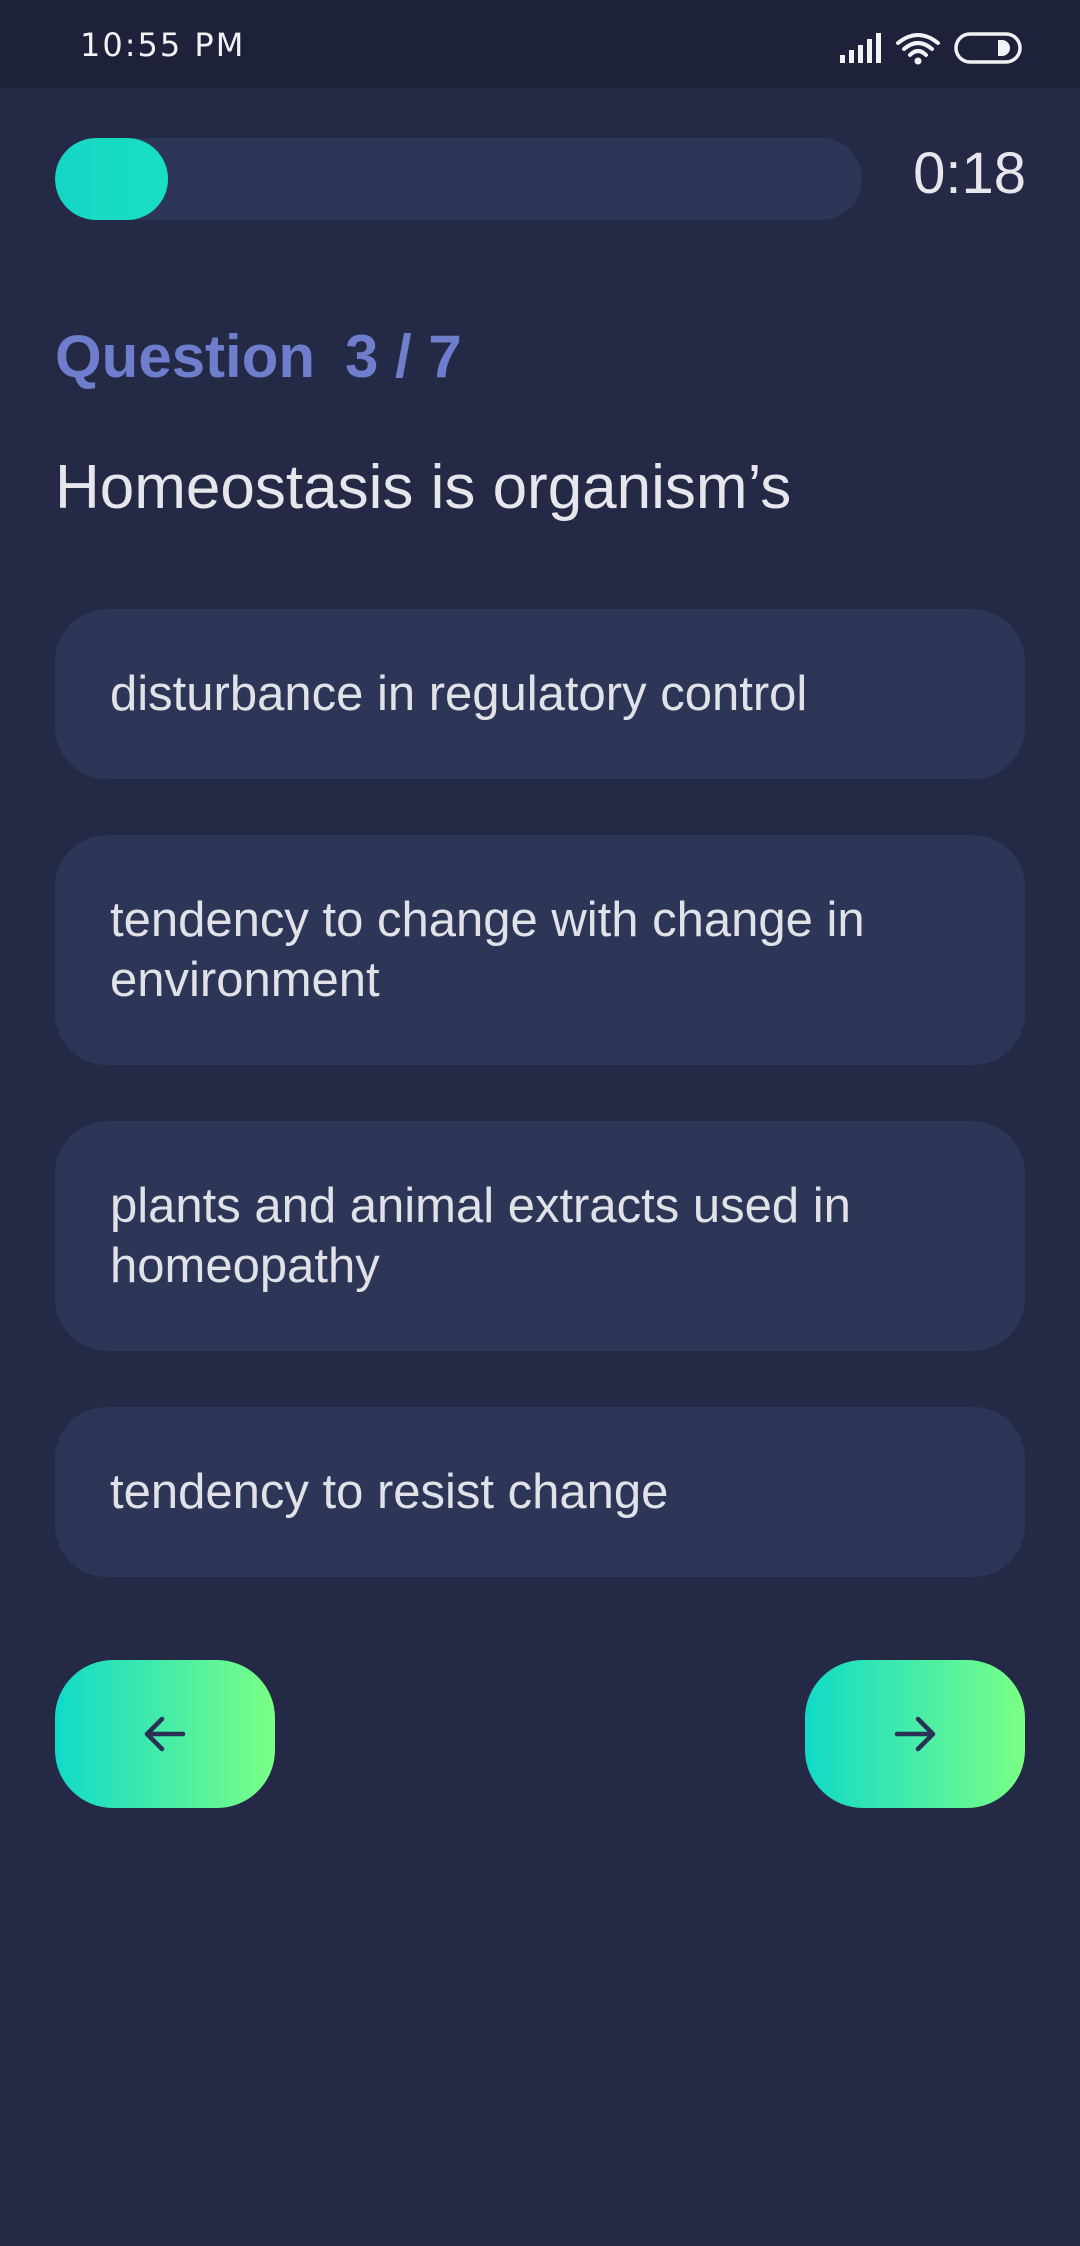  Describe the element at coordinates (918, 49) in the screenshot. I see `wifi-icon` at that location.